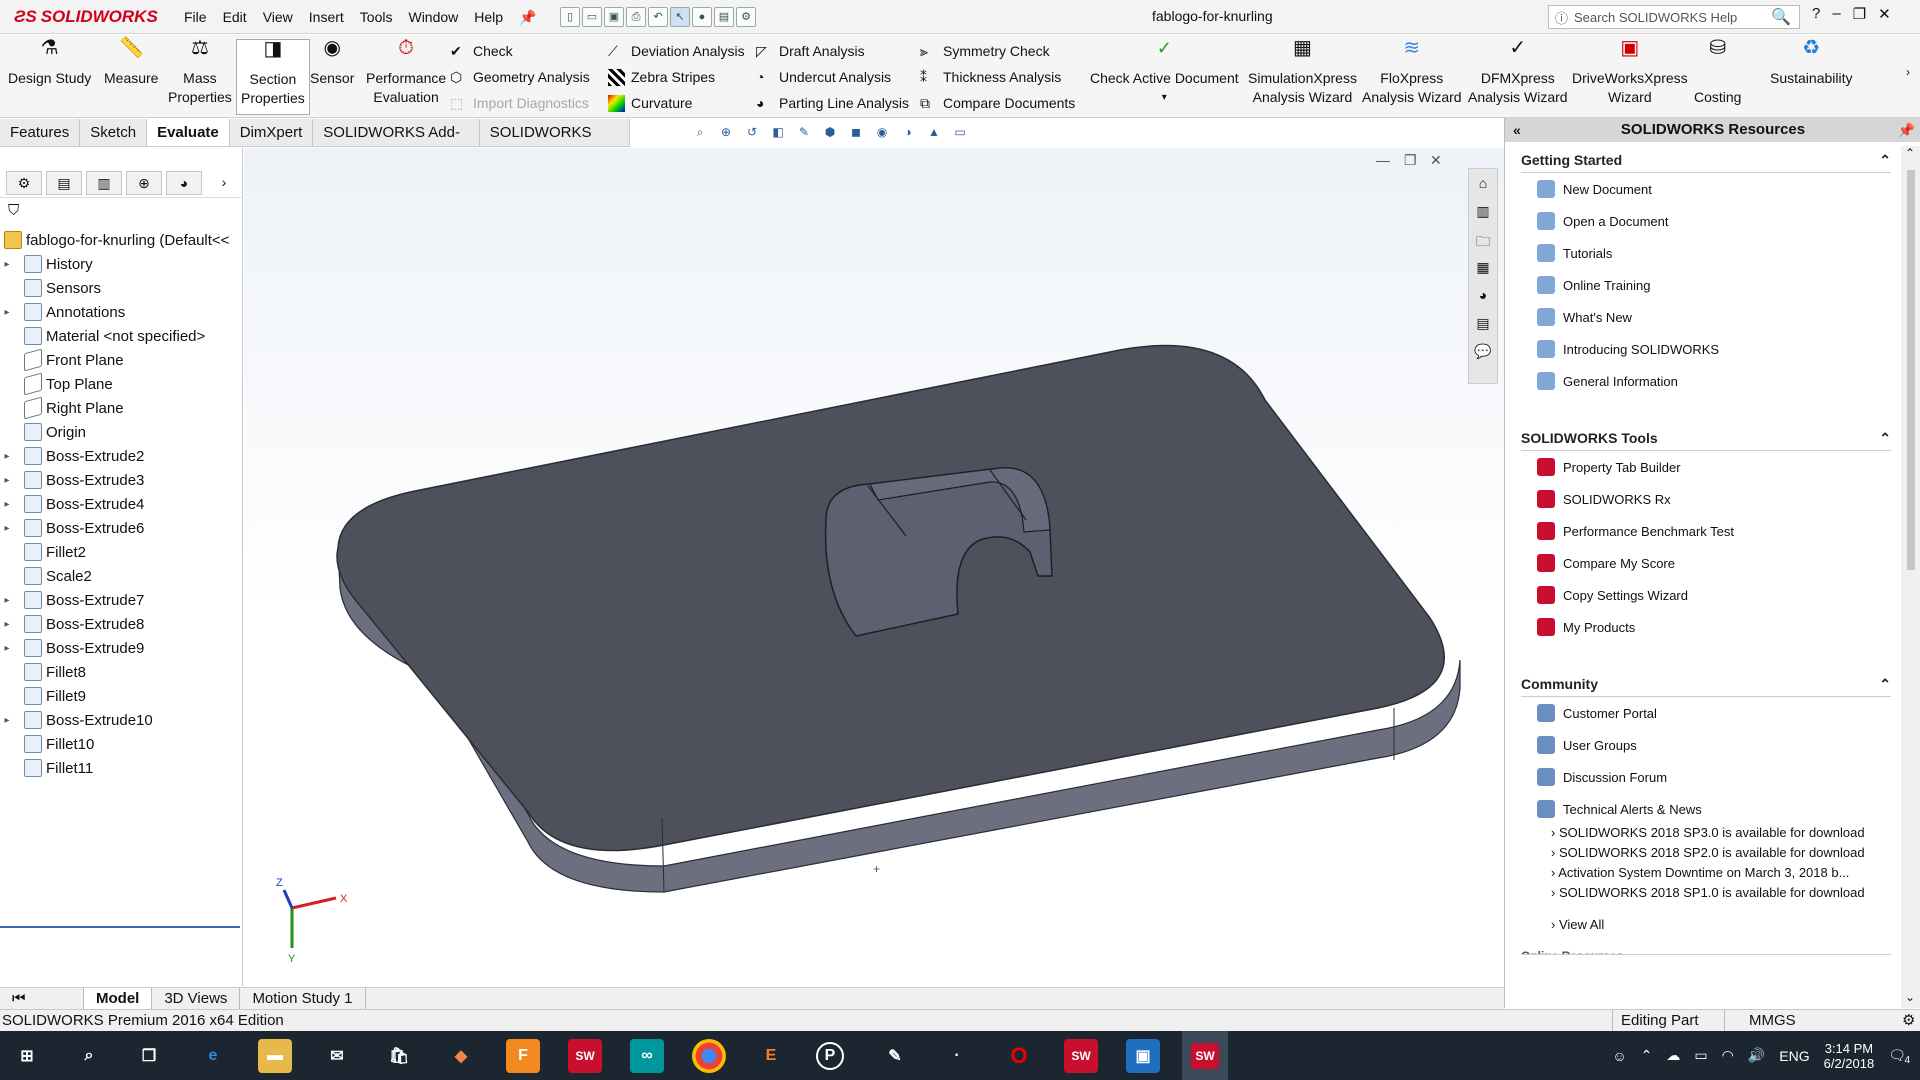 Image resolution: width=1920 pixels, height=1080 pixels. What do you see at coordinates (1706, 927) in the screenshot?
I see `view-all-link: › View All` at bounding box center [1706, 927].